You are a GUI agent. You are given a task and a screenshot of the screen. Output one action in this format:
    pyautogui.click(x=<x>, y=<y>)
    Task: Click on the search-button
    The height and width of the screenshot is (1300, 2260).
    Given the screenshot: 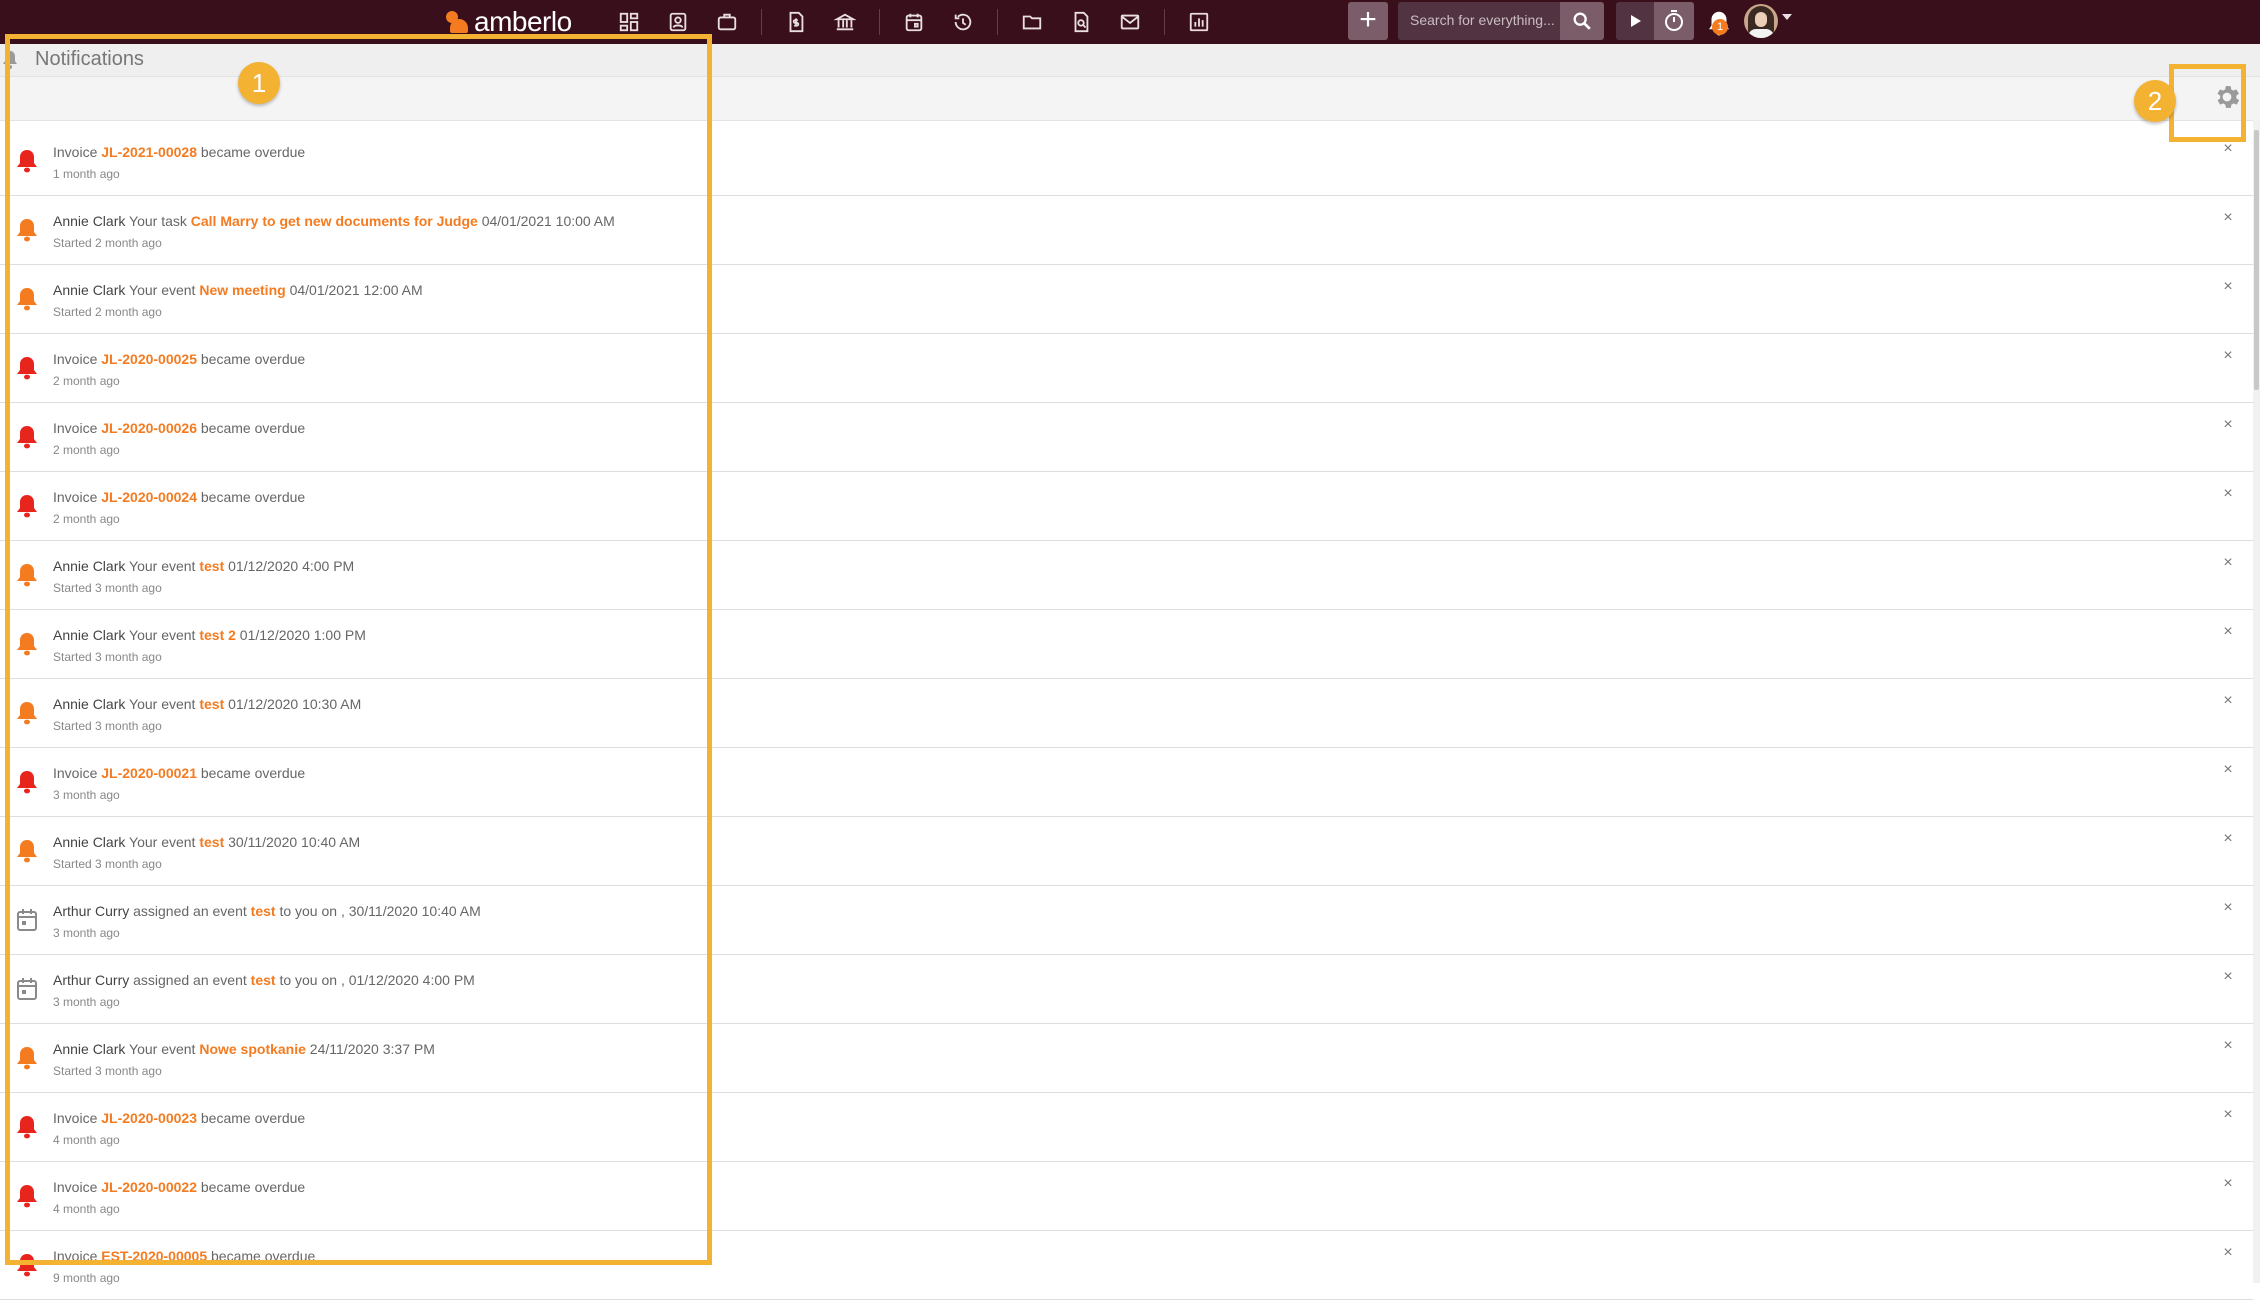 What is the action you would take?
    pyautogui.click(x=1582, y=21)
    